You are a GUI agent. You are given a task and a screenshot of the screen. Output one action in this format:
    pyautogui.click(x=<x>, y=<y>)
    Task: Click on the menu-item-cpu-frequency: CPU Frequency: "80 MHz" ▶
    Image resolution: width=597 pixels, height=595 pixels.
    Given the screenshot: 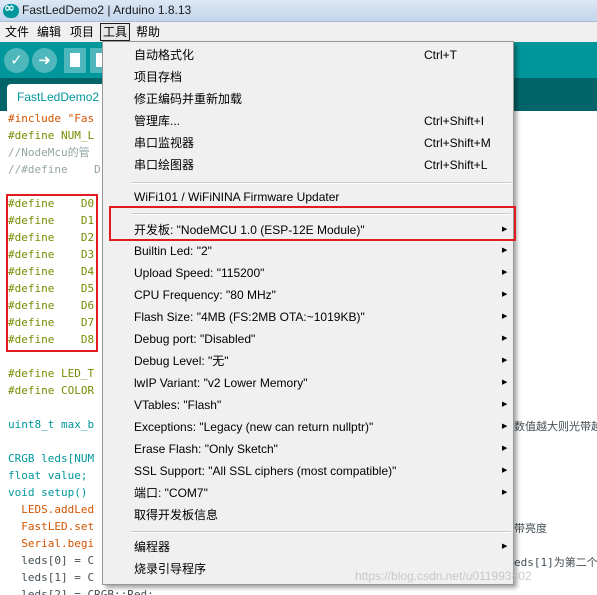 What is the action you would take?
    pyautogui.click(x=308, y=295)
    